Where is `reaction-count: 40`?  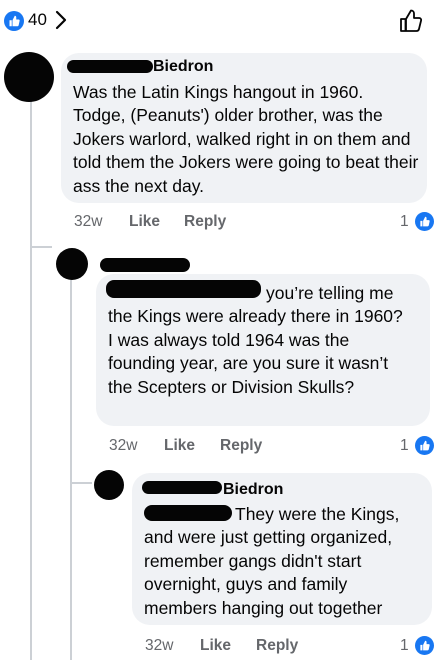
reaction-count: 40 is located at coordinates (37, 20).